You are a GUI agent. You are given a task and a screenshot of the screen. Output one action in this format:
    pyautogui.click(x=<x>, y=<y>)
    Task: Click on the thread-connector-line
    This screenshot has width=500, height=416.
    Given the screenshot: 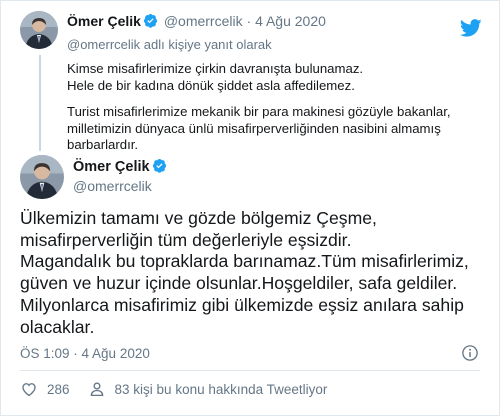 What is the action you would take?
    pyautogui.click(x=40, y=103)
    